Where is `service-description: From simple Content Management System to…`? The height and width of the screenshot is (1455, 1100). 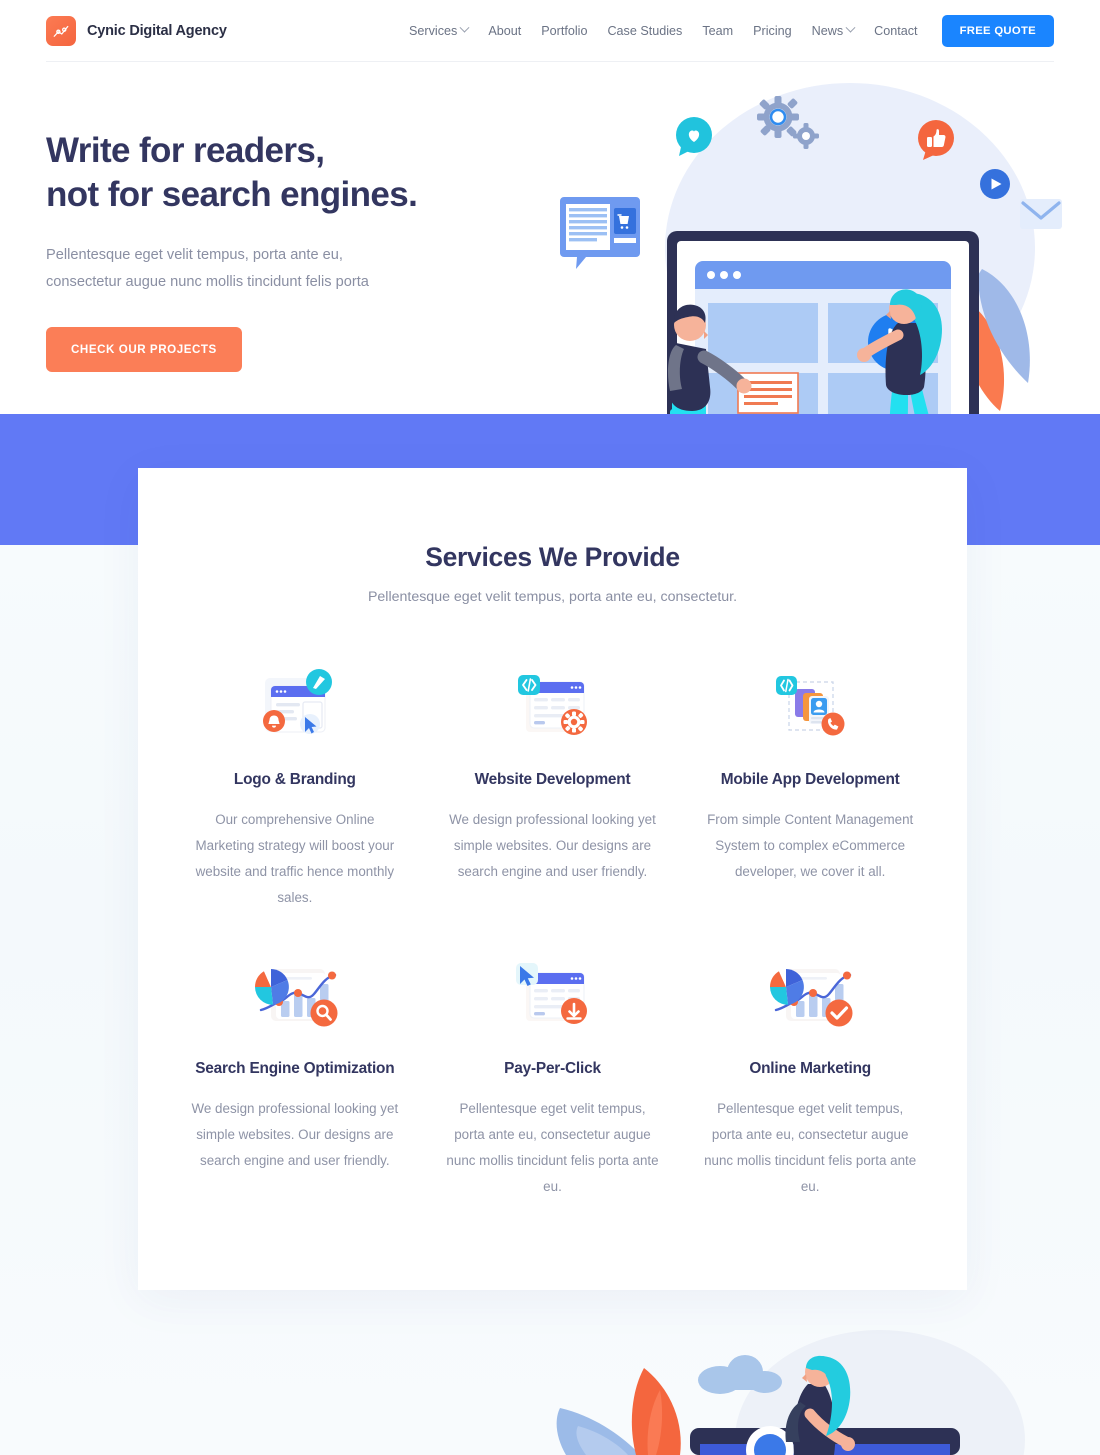 service-description: From simple Content Management System to… is located at coordinates (810, 846).